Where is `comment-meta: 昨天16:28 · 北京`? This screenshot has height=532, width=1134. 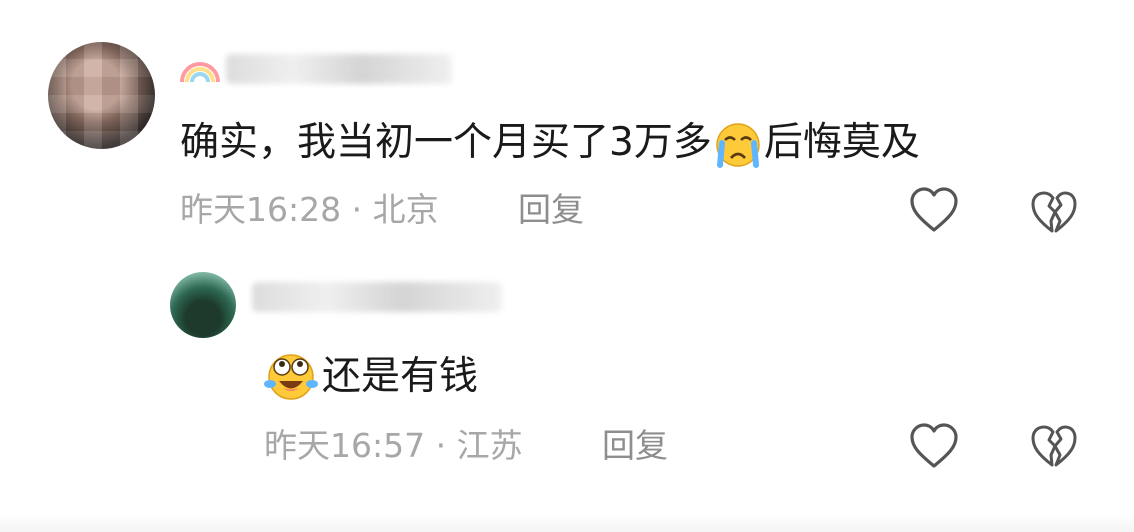
comment-meta: 昨天16:28 · 北京 is located at coordinates (309, 210).